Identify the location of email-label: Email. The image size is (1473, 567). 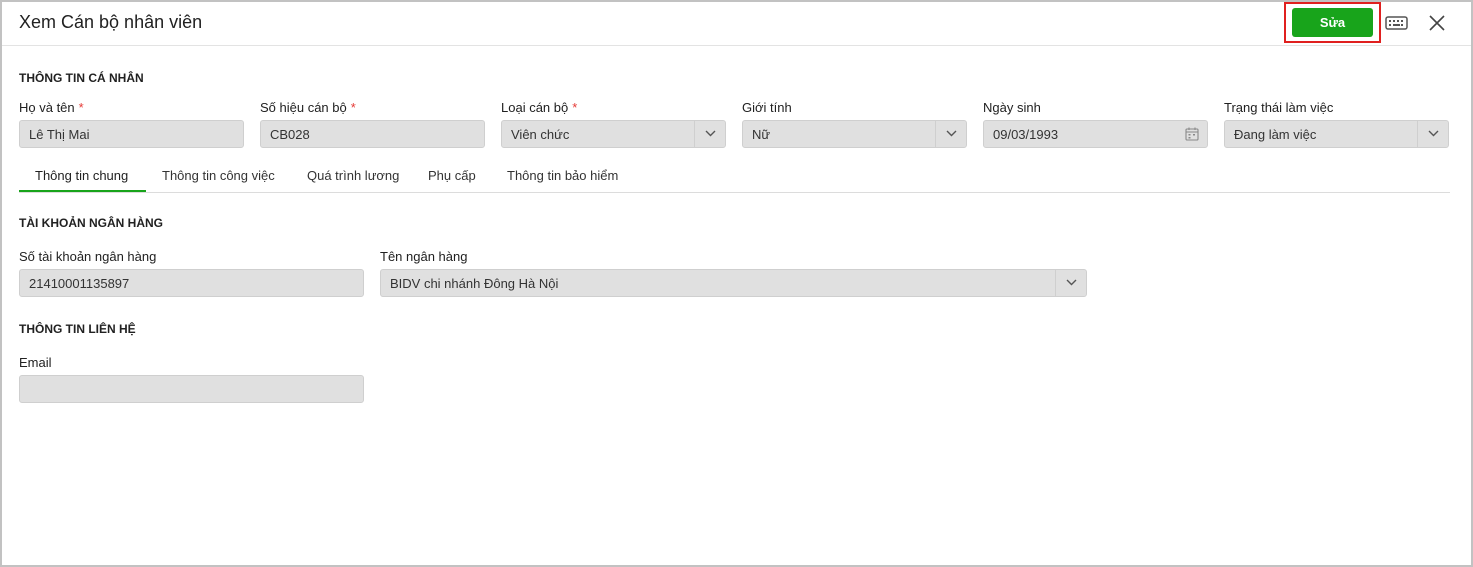
(35, 362).